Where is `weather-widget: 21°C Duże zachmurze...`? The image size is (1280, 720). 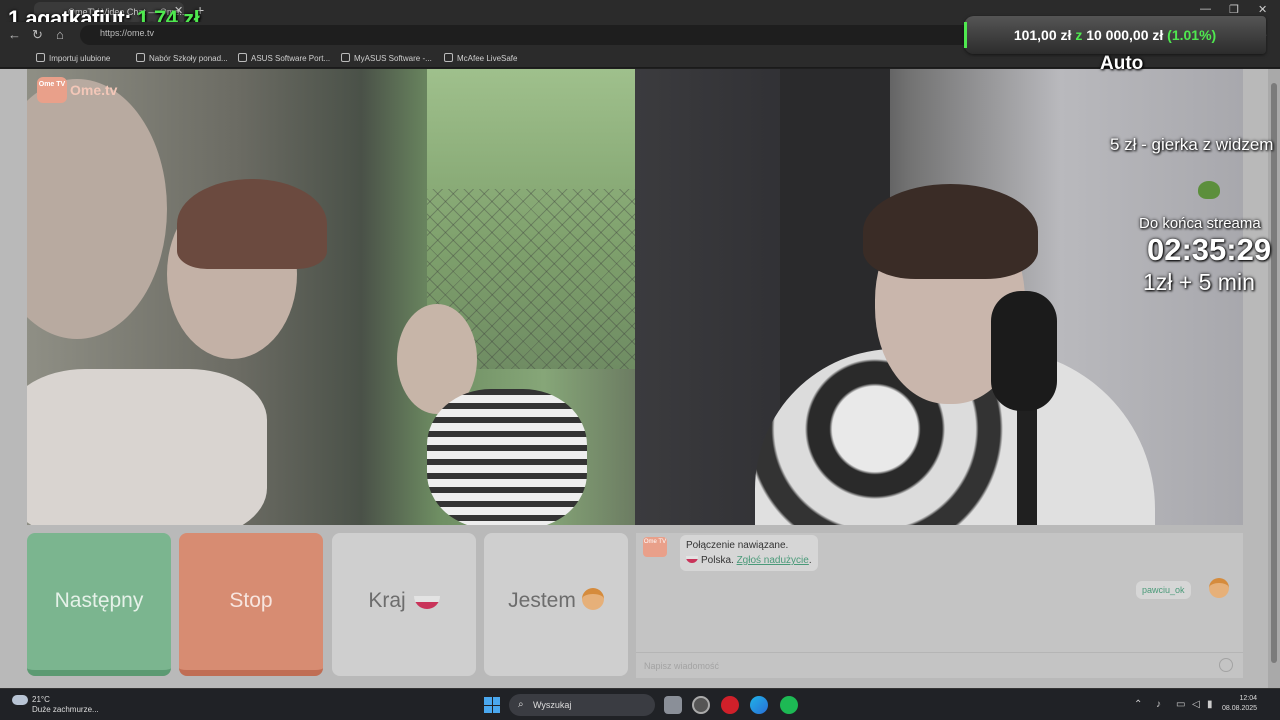 weather-widget: 21°C Duże zachmurze... is located at coordinates (55, 704).